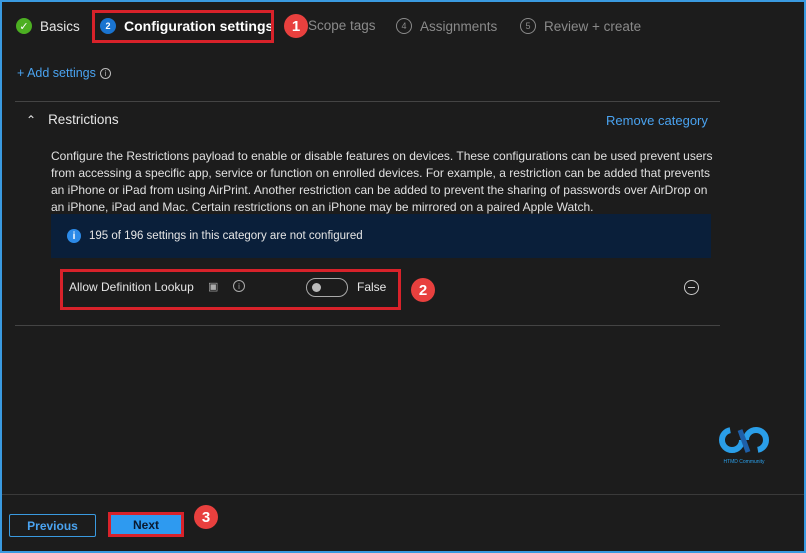 This screenshot has width=806, height=553. What do you see at coordinates (459, 26) in the screenshot?
I see `step-label: Assignments` at bounding box center [459, 26].